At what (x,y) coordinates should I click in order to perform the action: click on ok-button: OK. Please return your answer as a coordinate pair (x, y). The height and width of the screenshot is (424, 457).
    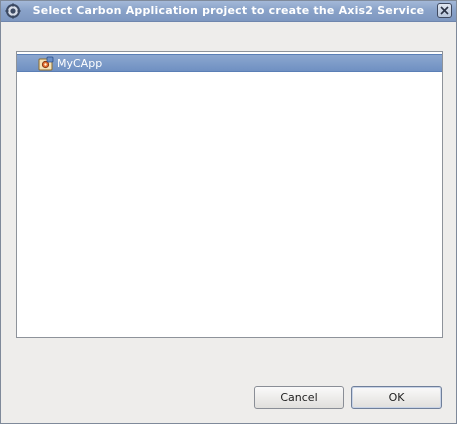
    Looking at the image, I should click on (396, 397).